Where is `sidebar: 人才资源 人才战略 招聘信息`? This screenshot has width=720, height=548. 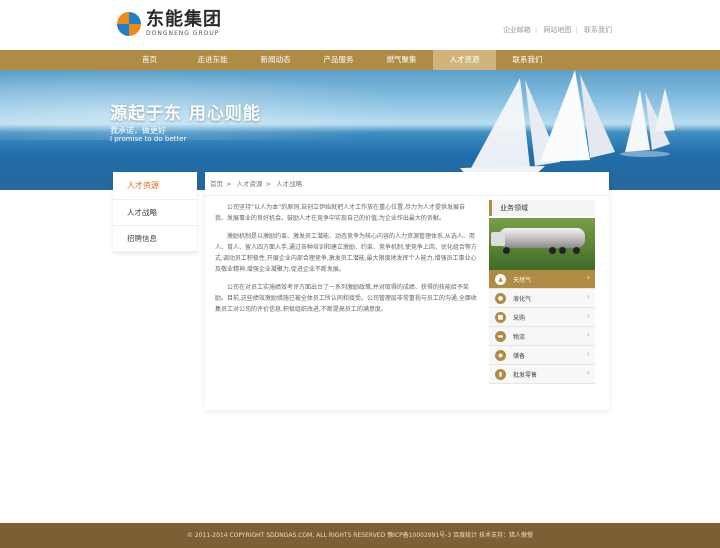
sidebar: 人才资源 人才战略 招聘信息 is located at coordinates (155, 212).